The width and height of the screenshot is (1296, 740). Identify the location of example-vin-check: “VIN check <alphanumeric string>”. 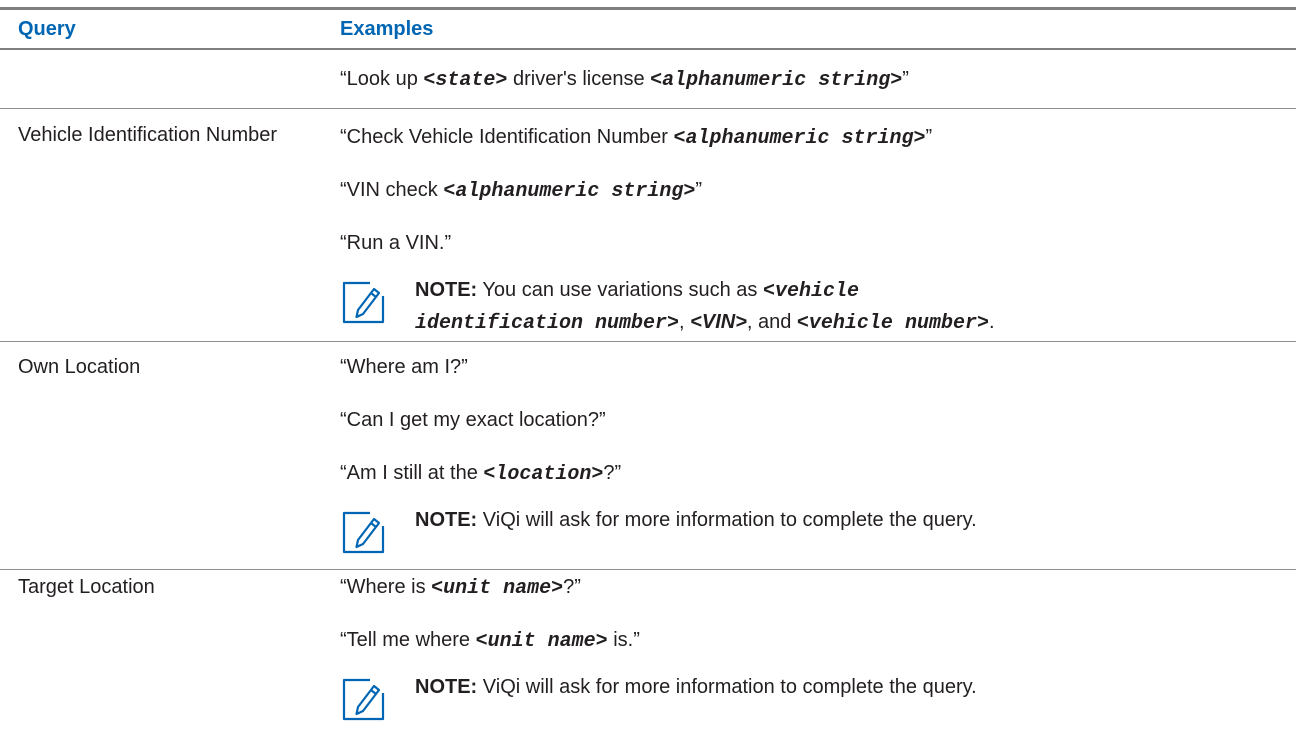
(521, 191).